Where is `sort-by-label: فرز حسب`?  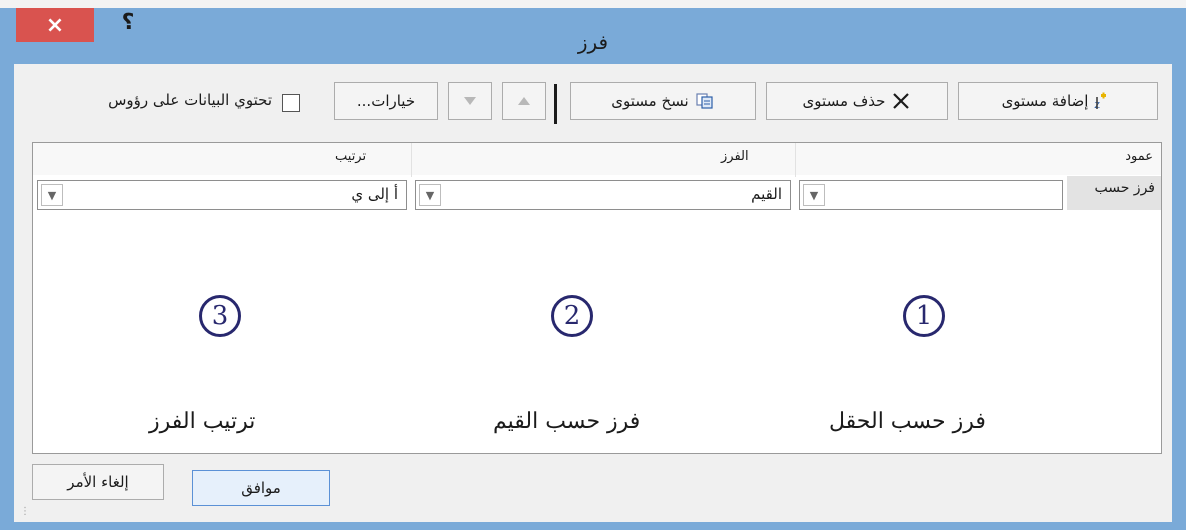 sort-by-label: فرز حسب is located at coordinates (1114, 193).